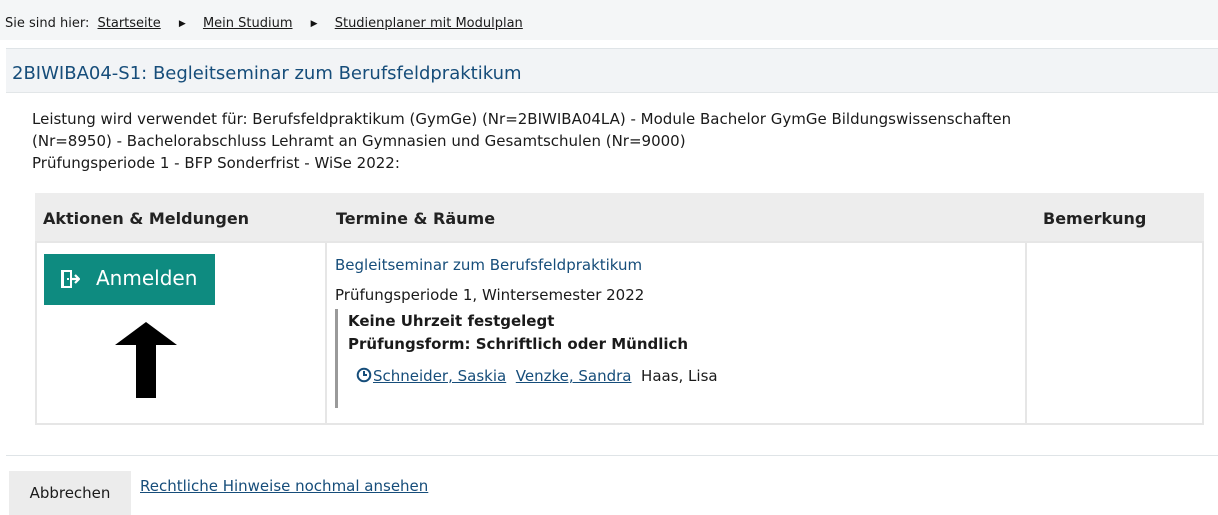 The height and width of the screenshot is (515, 1218). Describe the element at coordinates (439, 376) in the screenshot. I see `examiner-link: Schneider, Saskia` at that location.